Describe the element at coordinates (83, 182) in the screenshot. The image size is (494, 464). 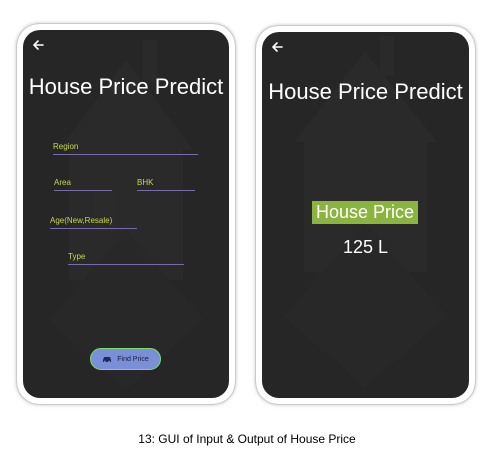
I see `area-field: Area` at that location.